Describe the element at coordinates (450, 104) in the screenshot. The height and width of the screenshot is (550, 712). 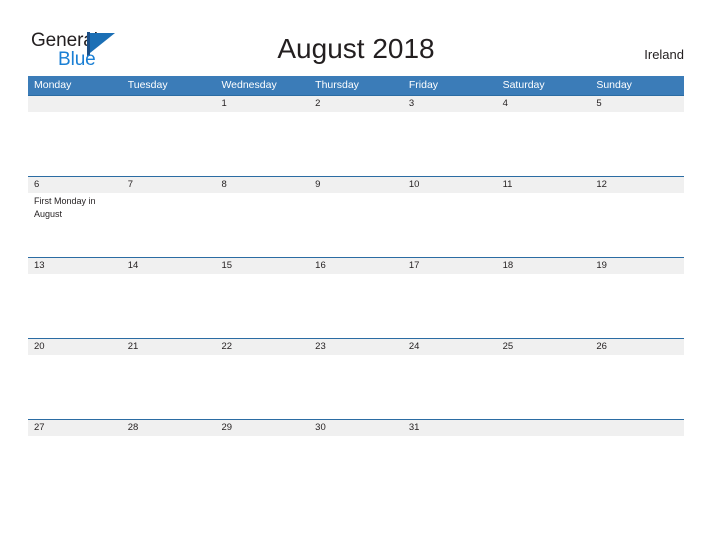
I see `day-number: 3` at that location.